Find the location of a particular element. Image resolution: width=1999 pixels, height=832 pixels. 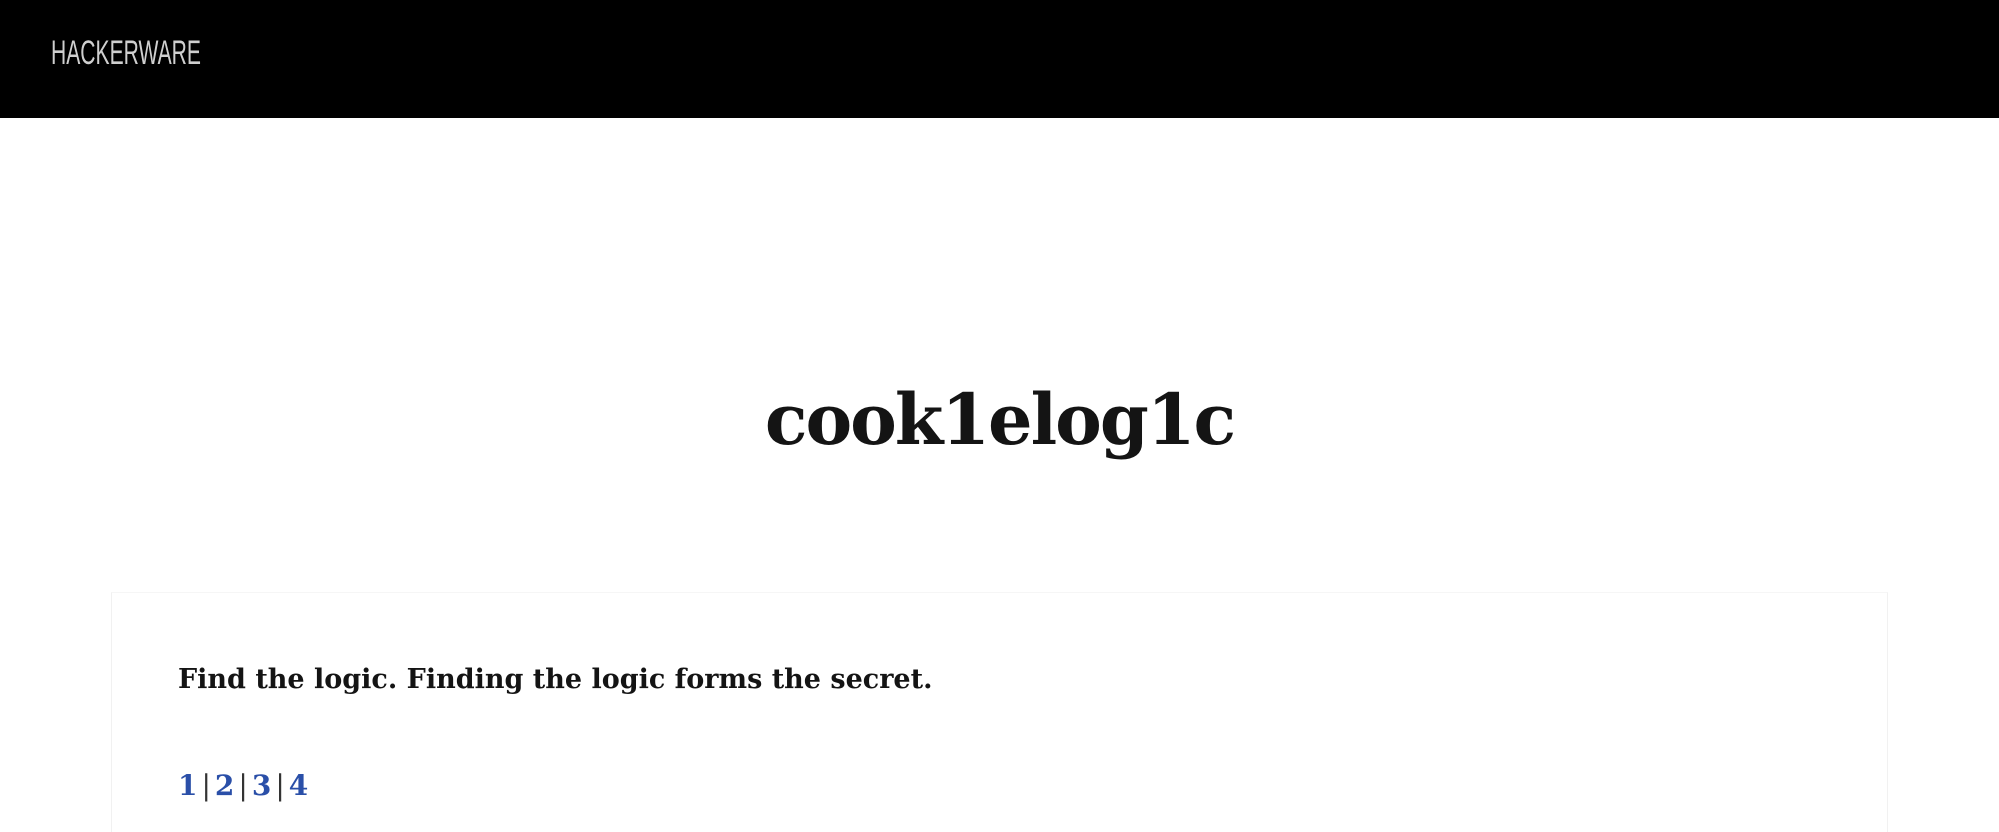

page-links: 1 | 2 | 3 | 4 is located at coordinates (243, 786).